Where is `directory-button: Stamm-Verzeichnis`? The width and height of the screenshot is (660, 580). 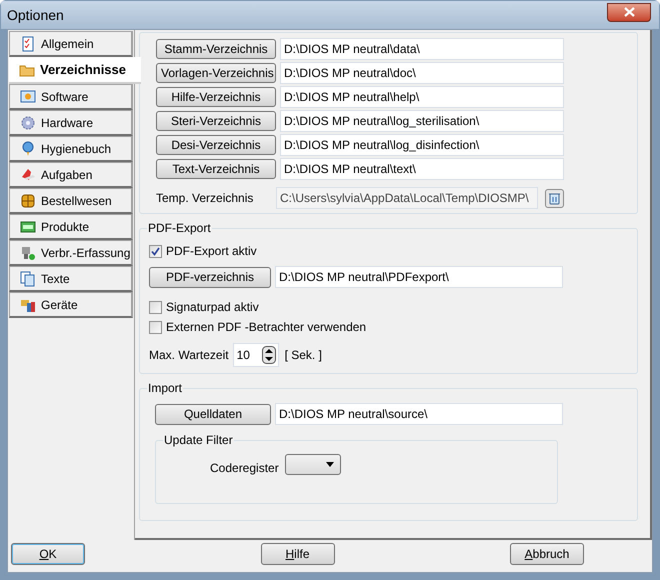
directory-button: Stamm-Verzeichnis is located at coordinates (216, 49).